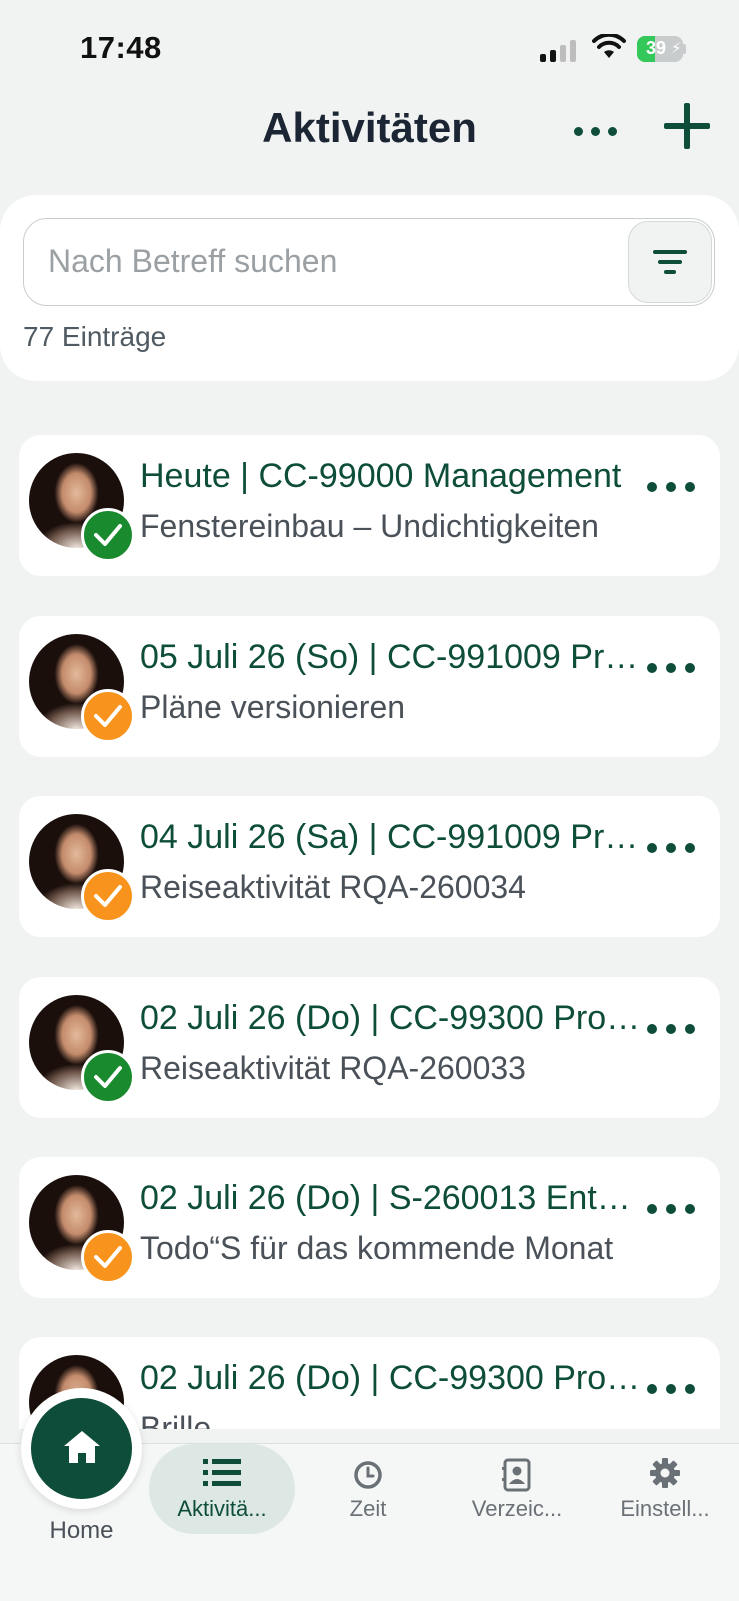 This screenshot has width=739, height=1601. I want to click on status-bar: 17:48 39 ⚡, so click(369, 45).